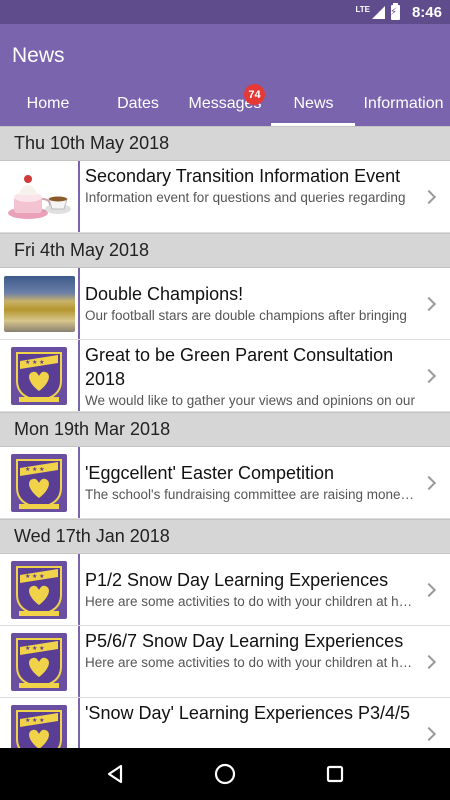  I want to click on home-button, so click(225, 774).